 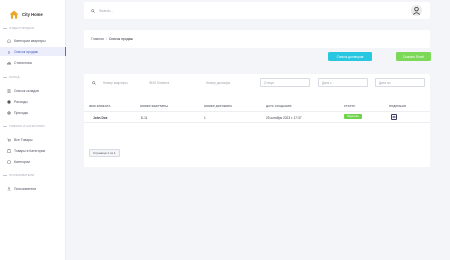 I want to click on section-title-users: ПОЛЬЗОВАТЕЛИ, so click(x=33, y=175).